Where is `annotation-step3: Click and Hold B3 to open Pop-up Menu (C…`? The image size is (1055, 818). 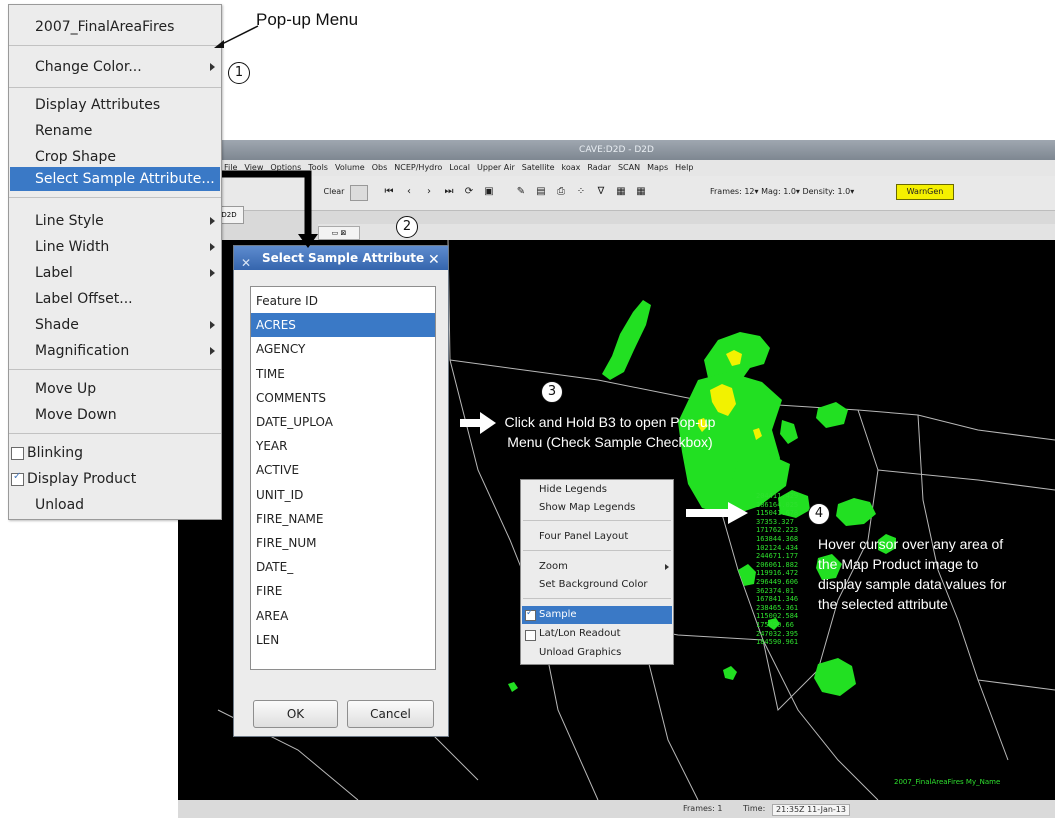
annotation-step3: Click and Hold B3 to open Pop-up Menu (C… is located at coordinates (610, 432).